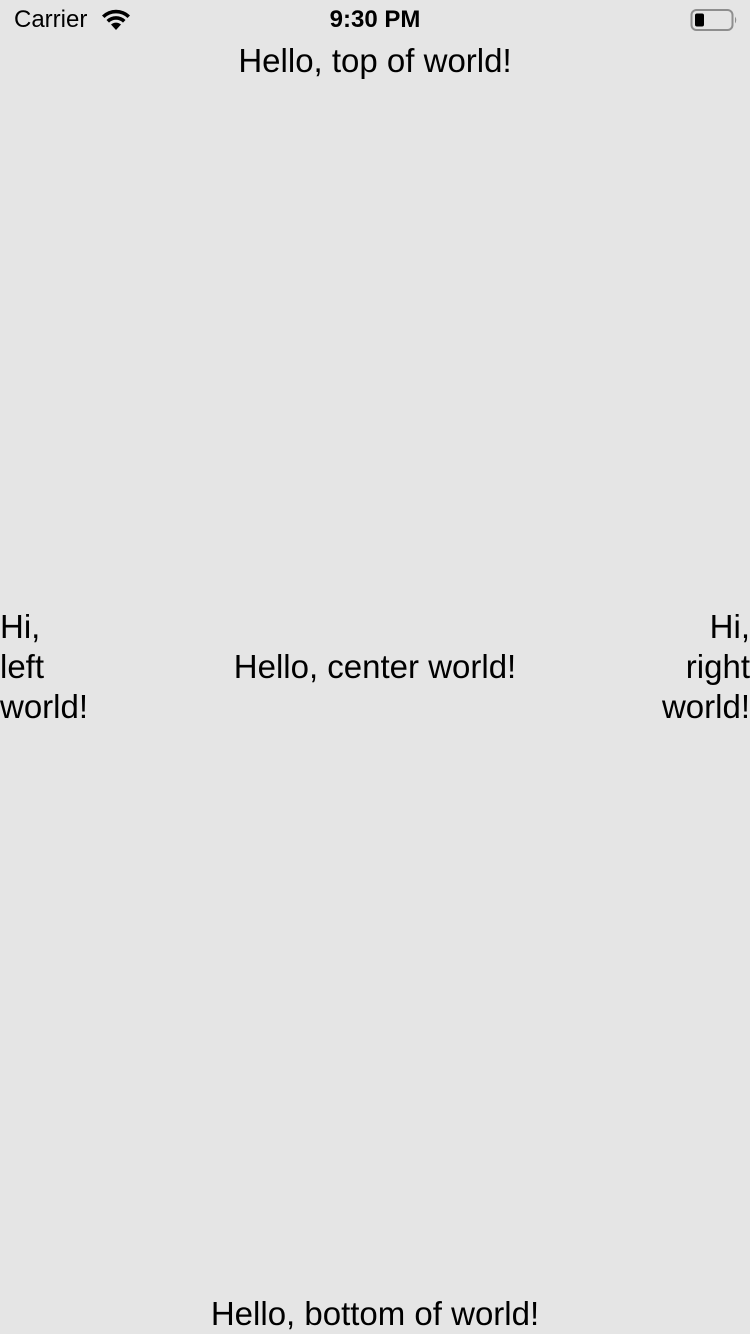  I want to click on right-label: Hi, right world!, so click(695, 667).